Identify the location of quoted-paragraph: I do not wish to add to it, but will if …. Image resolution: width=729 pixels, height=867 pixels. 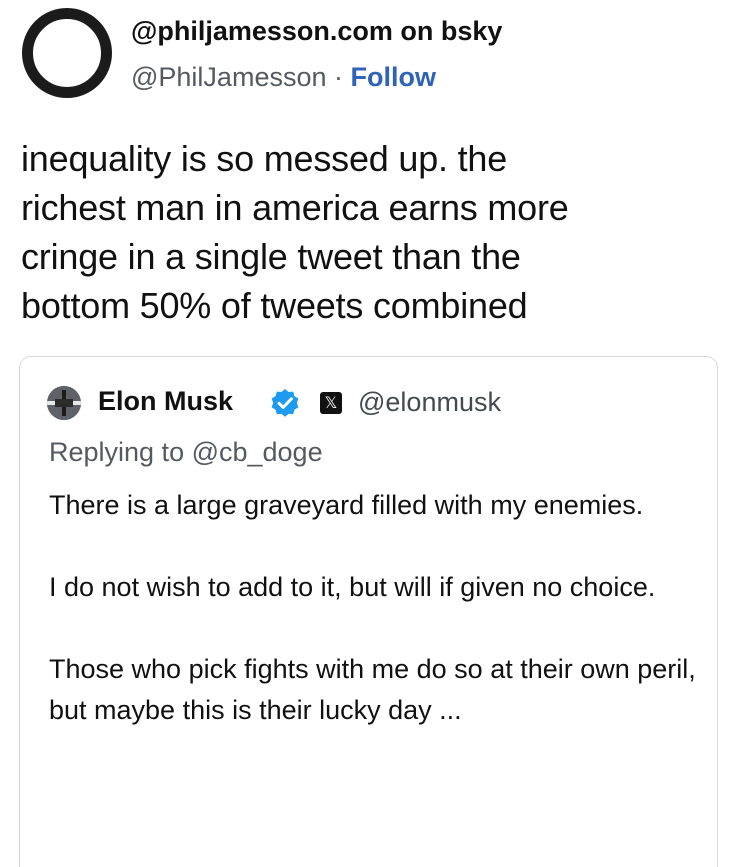
(352, 587).